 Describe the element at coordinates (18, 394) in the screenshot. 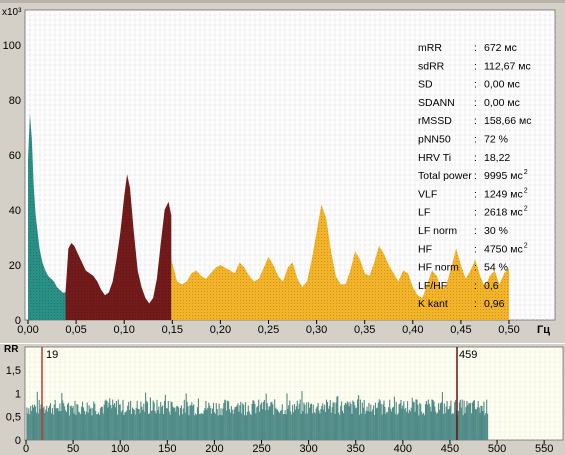

I see `rr-y-tick-label: 1` at that location.